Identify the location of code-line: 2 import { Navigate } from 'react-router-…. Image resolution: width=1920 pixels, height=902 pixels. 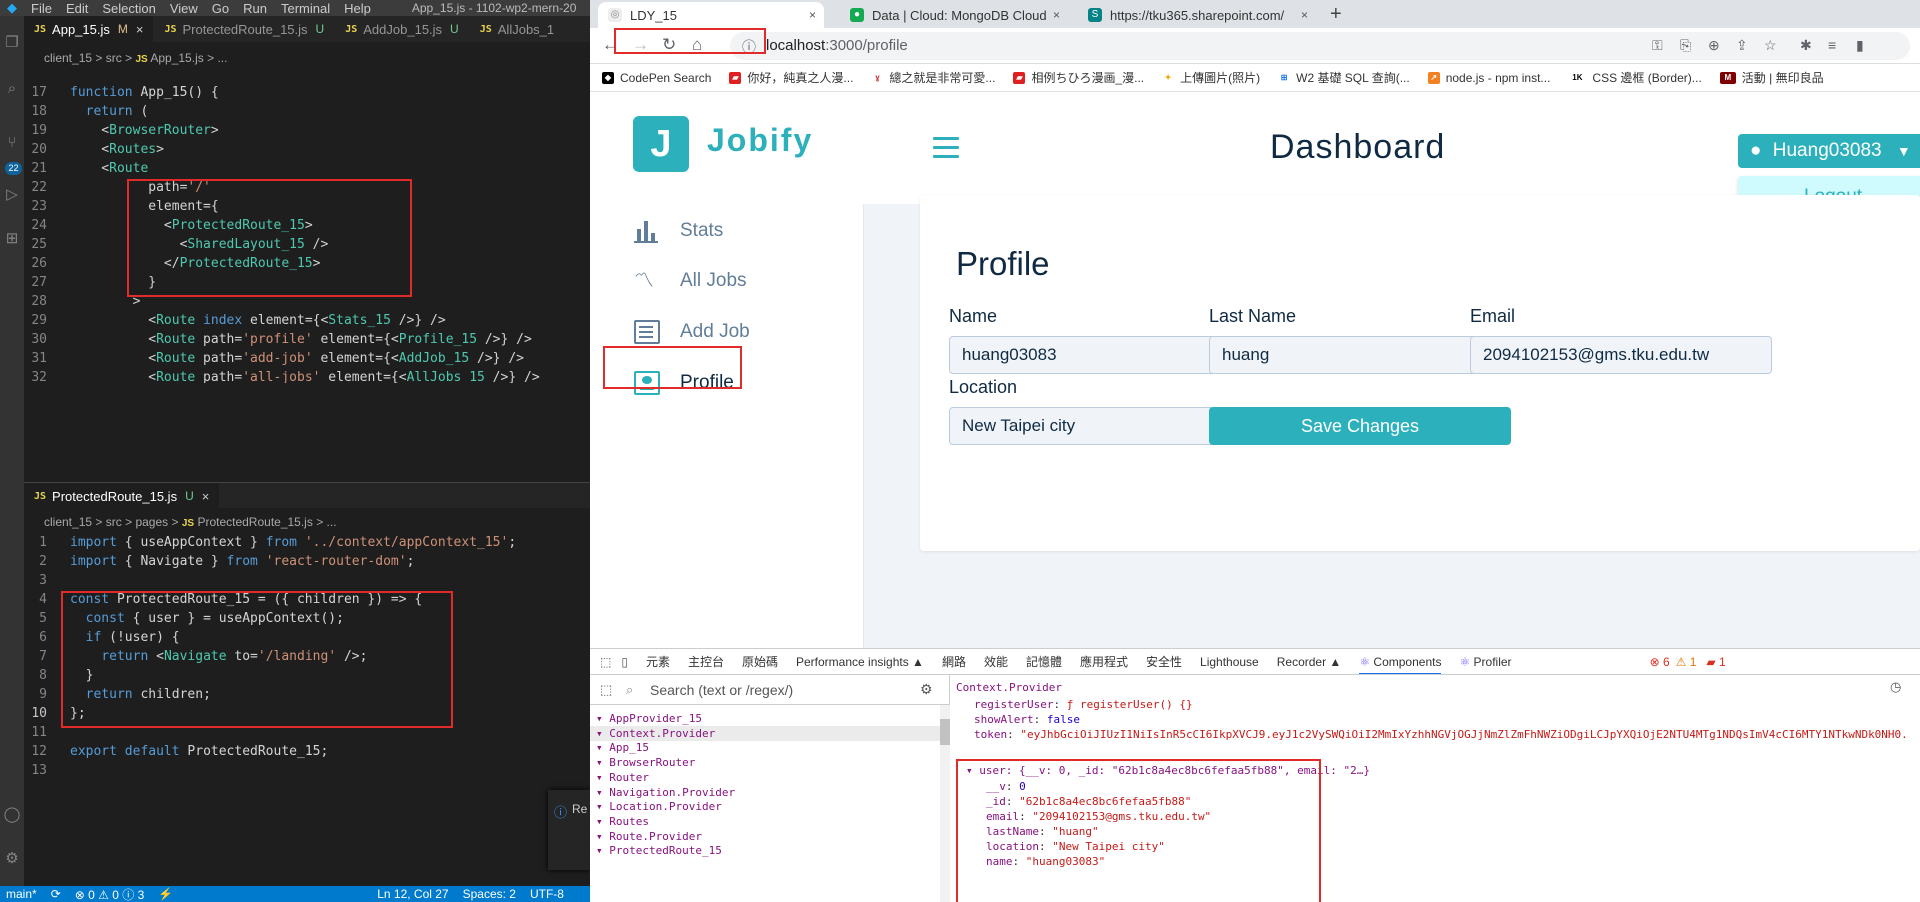
(307, 561).